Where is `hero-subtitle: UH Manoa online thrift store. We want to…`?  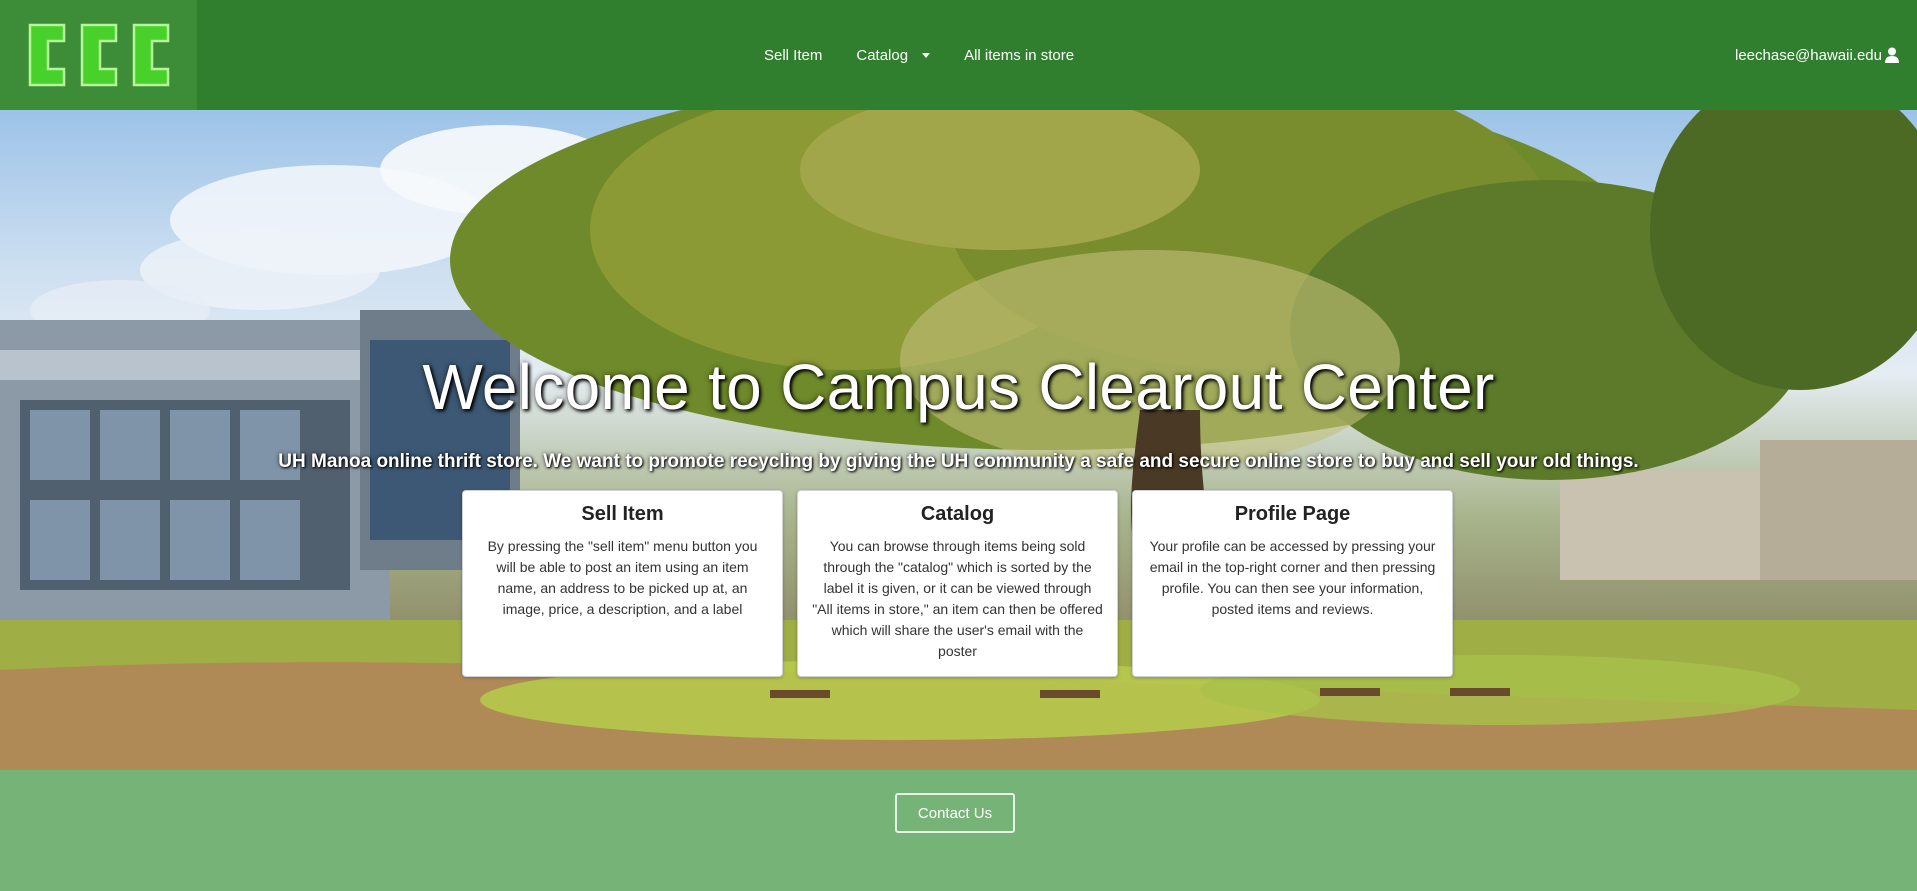
hero-subtitle: UH Manoa online thrift store. We want to… is located at coordinates (958, 461).